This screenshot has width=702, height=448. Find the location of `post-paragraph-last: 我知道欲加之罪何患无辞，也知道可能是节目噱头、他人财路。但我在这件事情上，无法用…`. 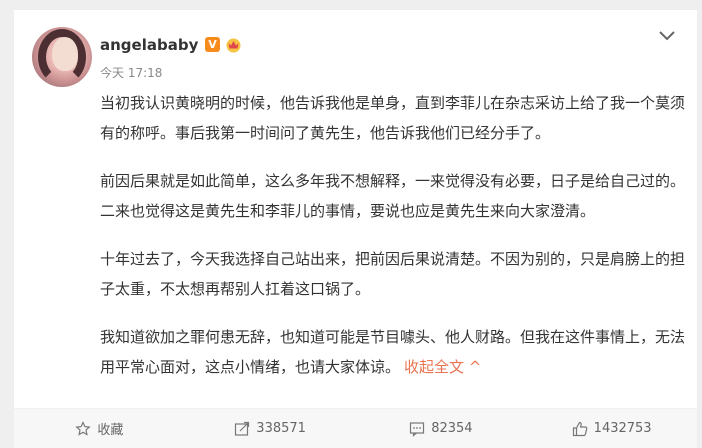

post-paragraph-last: 我知道欲加之罪何患无辞，也知道可能是节目噱头、他人财路。但我在这件事情上，无法用… is located at coordinates (395, 352).